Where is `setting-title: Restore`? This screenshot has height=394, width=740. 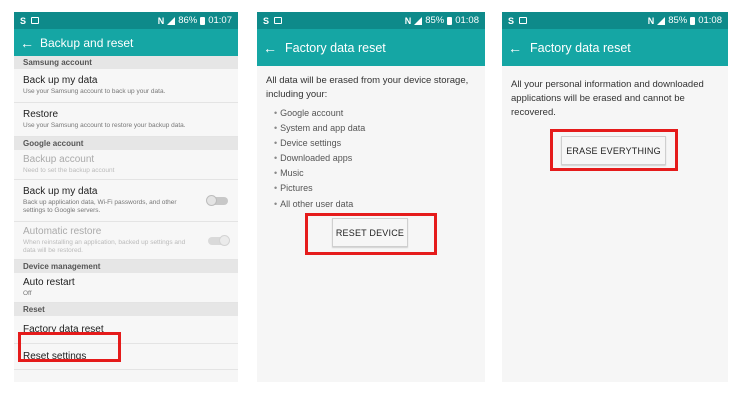 setting-title: Restore is located at coordinates (41, 115).